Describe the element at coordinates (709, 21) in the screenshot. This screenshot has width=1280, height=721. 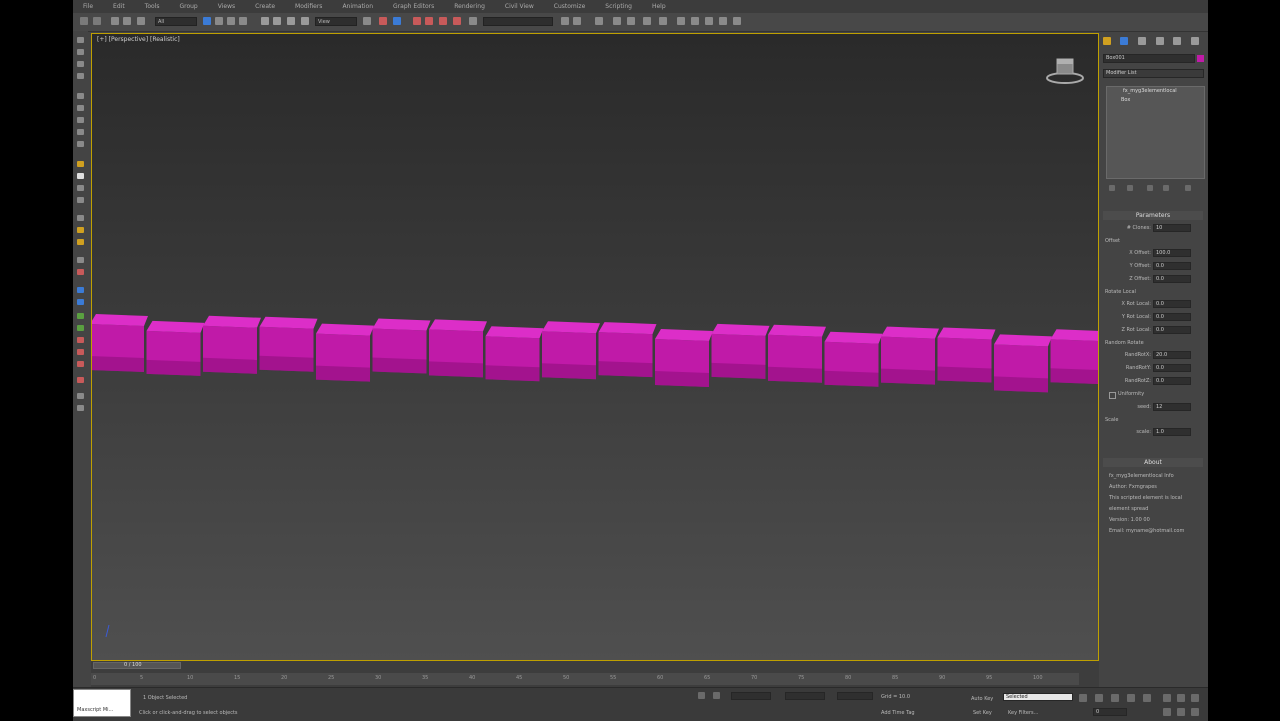
I see `render-production-icon` at that location.